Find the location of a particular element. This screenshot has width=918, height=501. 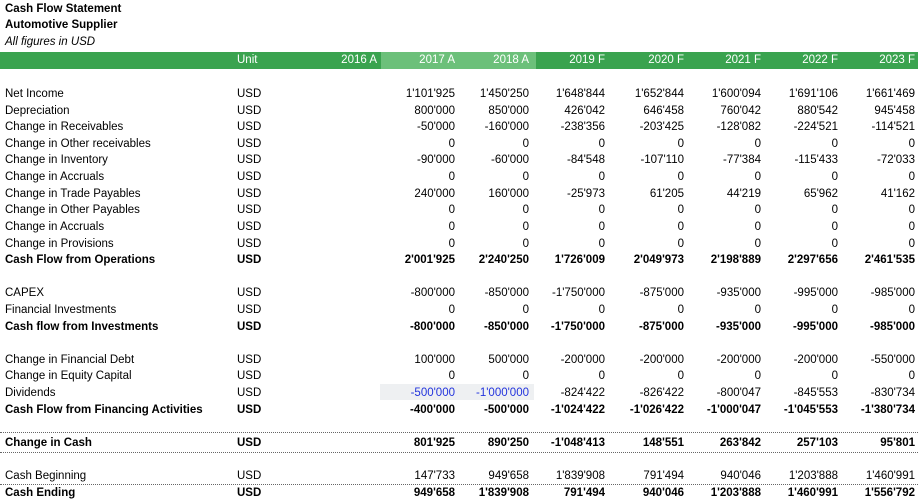

row-label: Change in Provisions is located at coordinates (120, 244).